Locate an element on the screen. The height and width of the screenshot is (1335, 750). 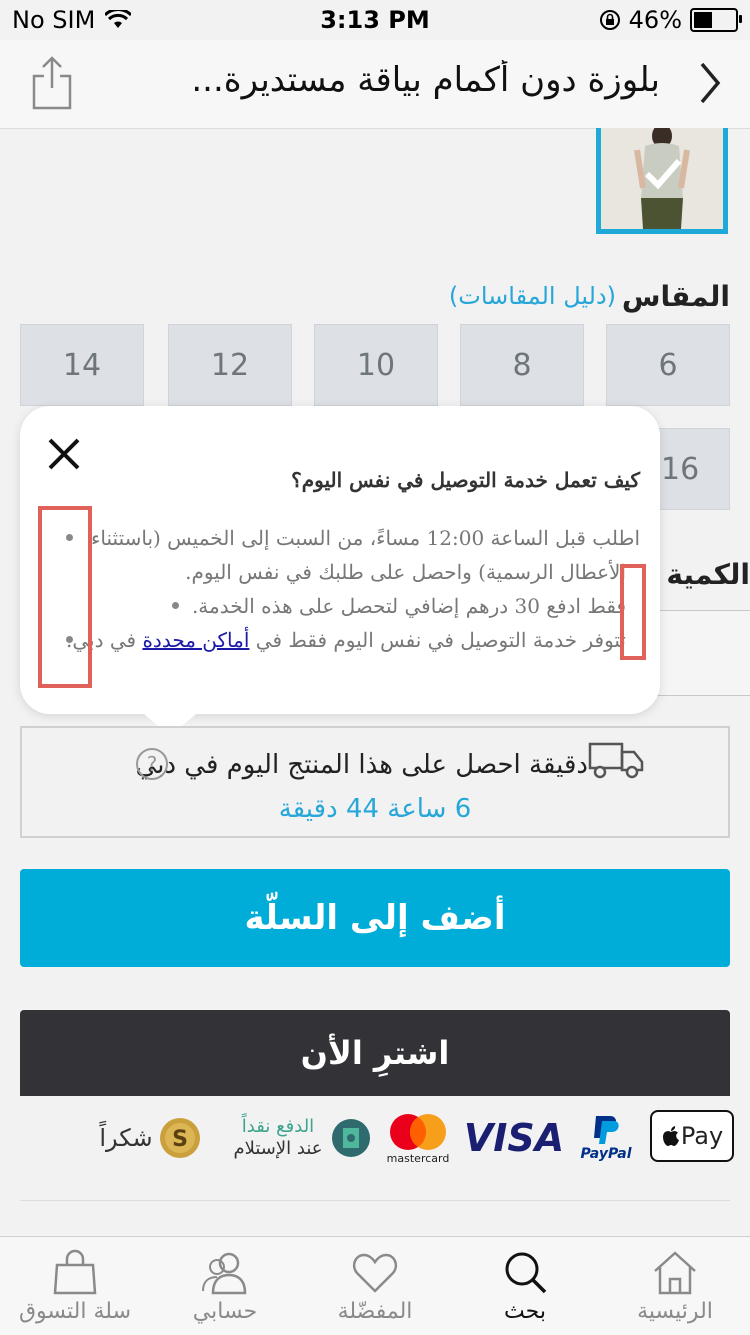
size-option: 6 is located at coordinates (668, 365).